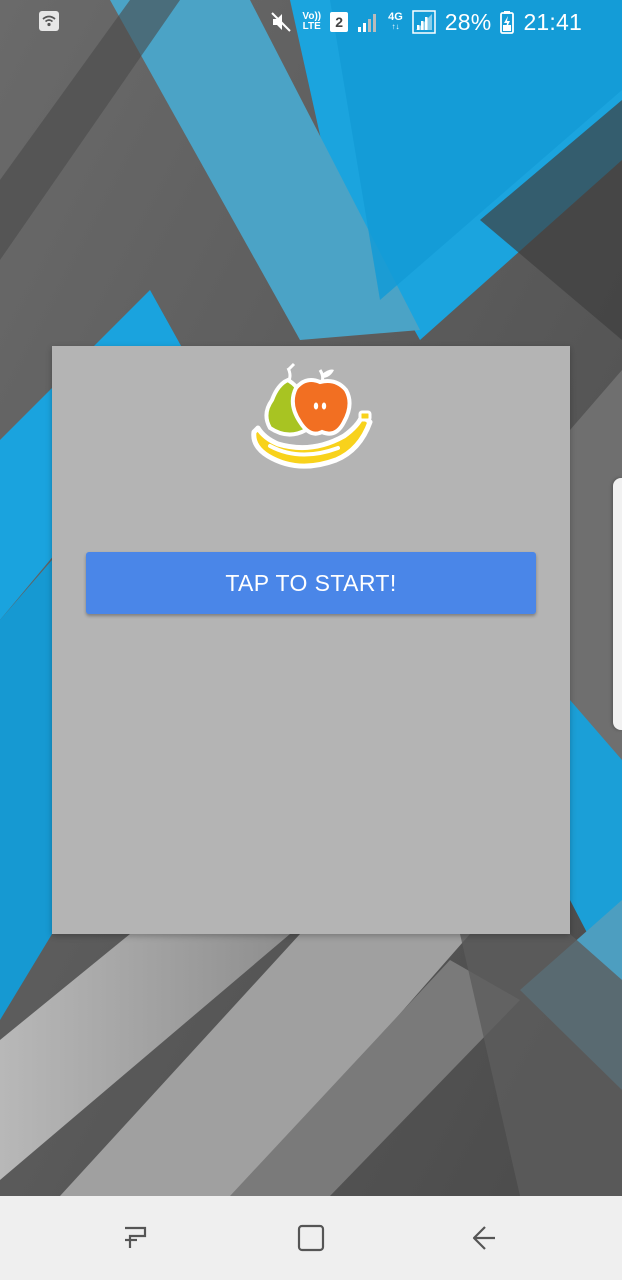 The image size is (622, 1280). I want to click on battery-charging-icon, so click(507, 22).